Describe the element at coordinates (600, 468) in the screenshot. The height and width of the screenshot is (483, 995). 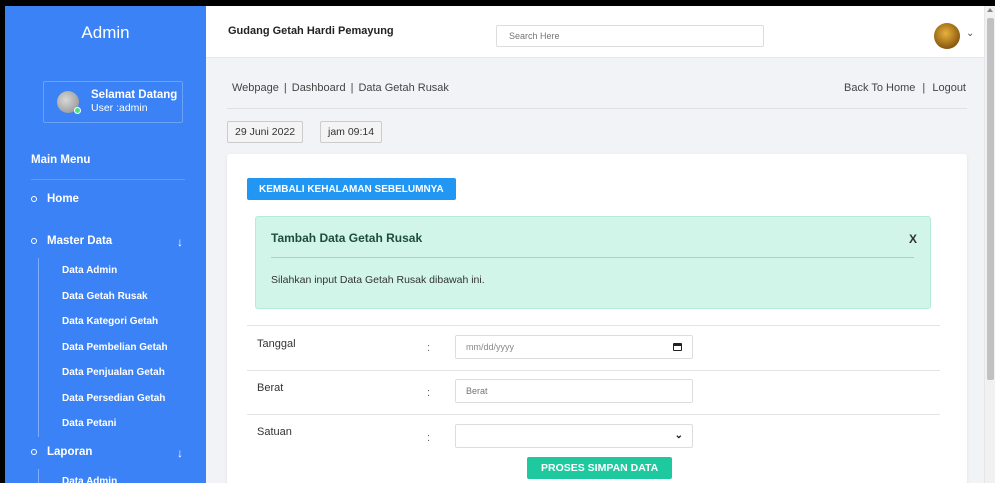
I see `save-button: PROSES SIMPAN DATA` at that location.